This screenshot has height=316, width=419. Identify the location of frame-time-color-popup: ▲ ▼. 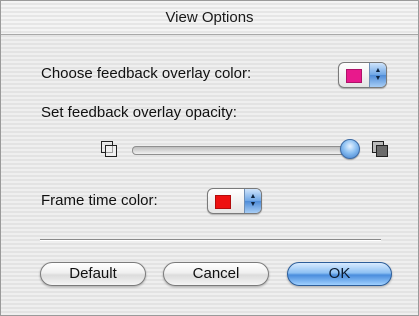
(234, 201).